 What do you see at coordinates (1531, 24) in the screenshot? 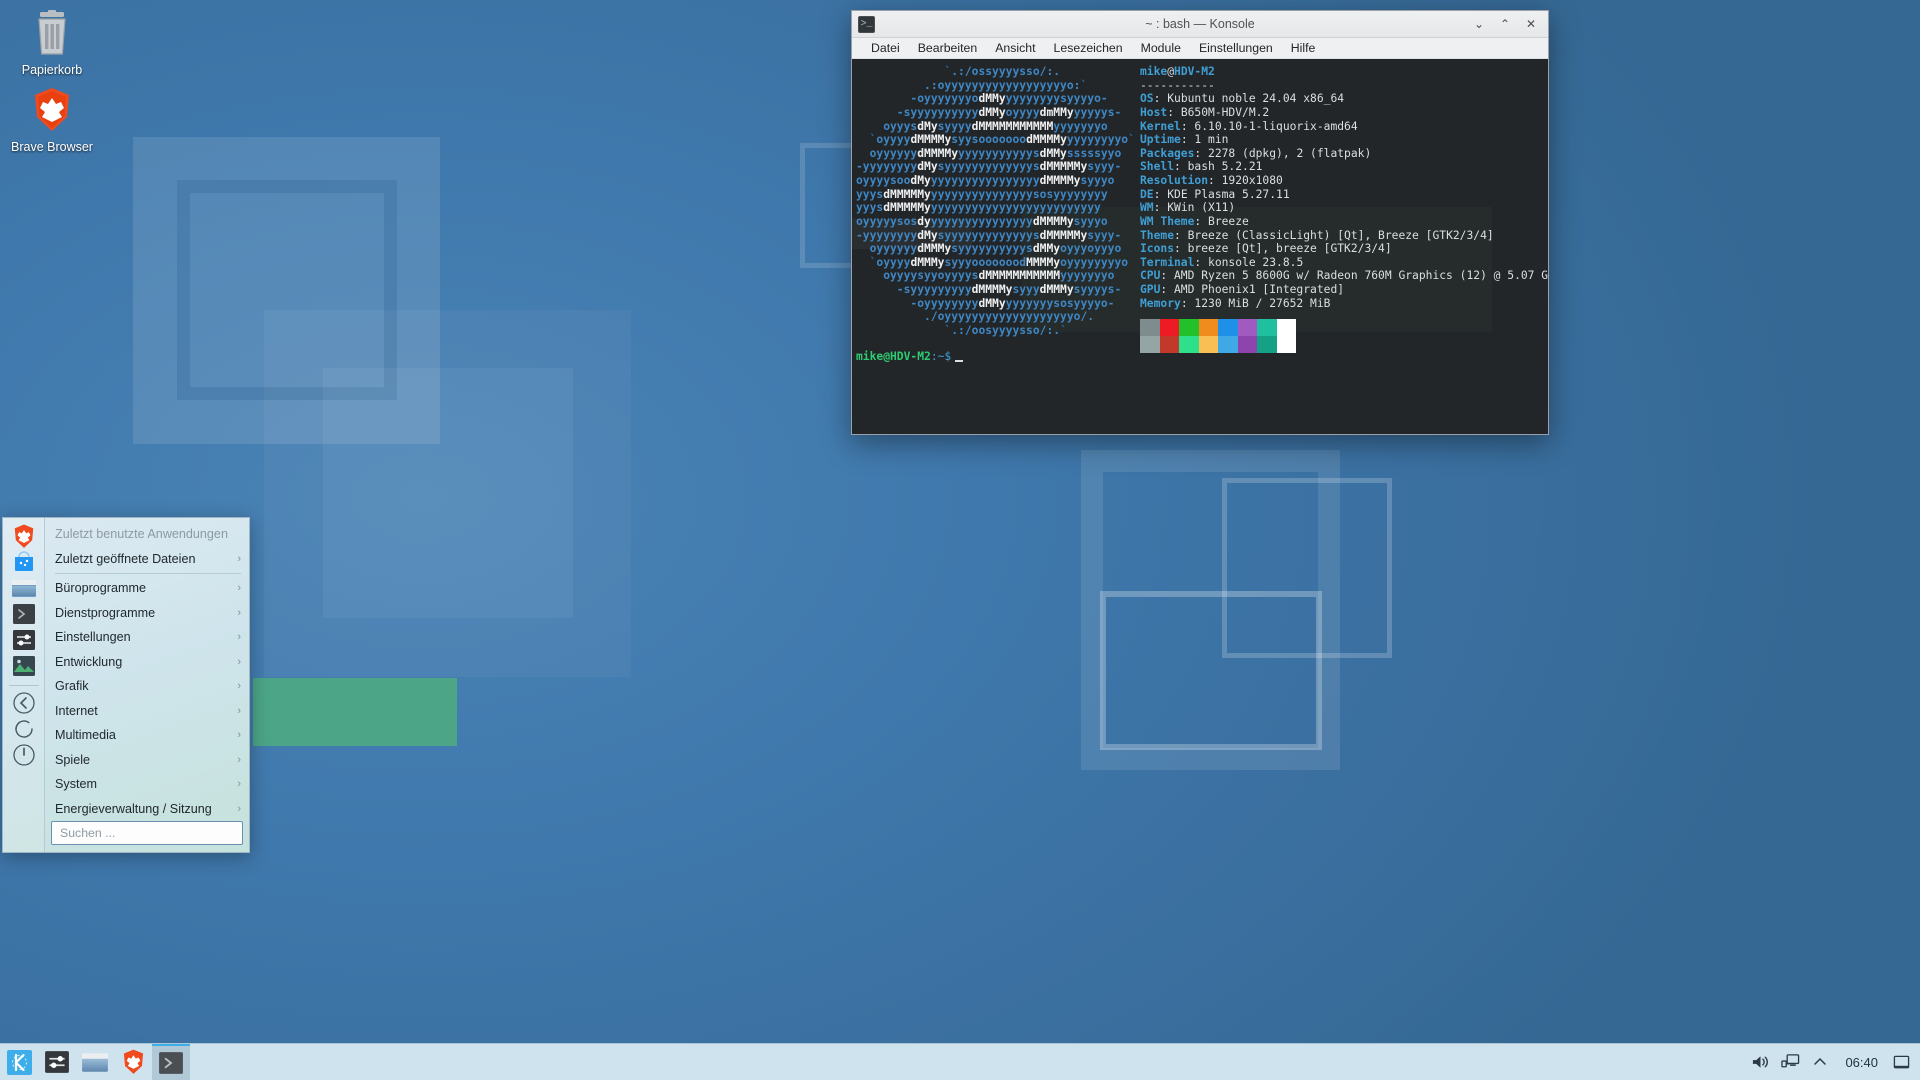
I see `close-button: ✕` at bounding box center [1531, 24].